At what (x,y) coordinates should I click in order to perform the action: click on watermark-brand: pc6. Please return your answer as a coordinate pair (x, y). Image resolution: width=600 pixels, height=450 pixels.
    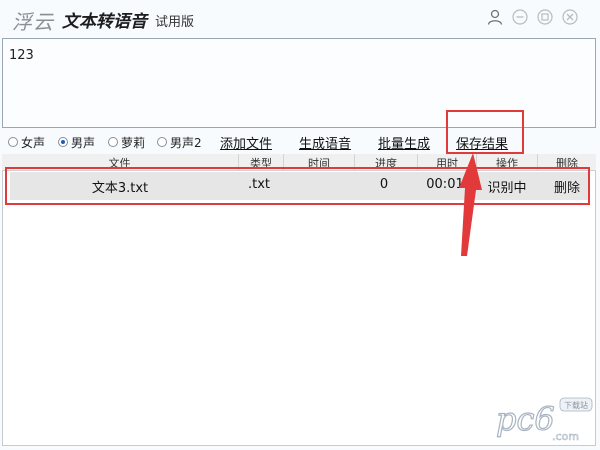
    Looking at the image, I should click on (525, 419).